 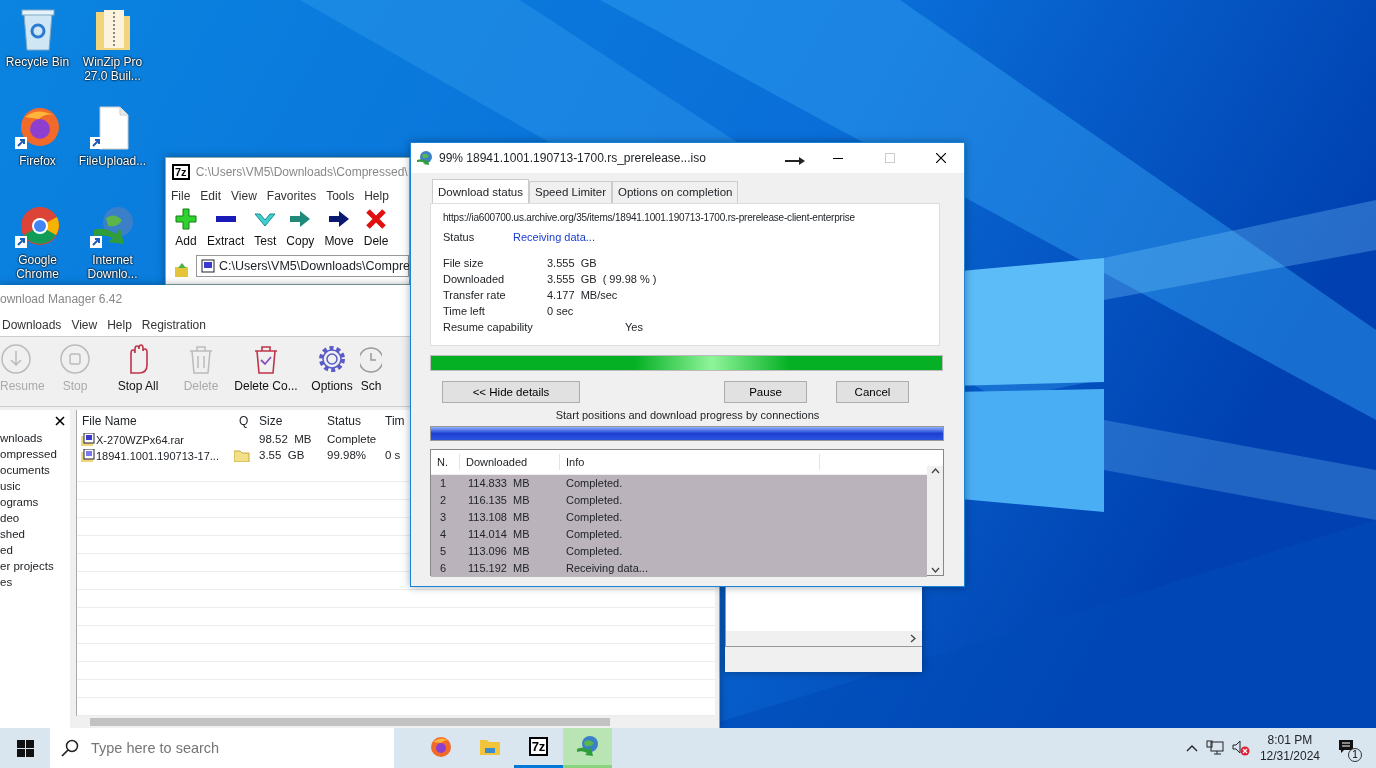 What do you see at coordinates (474, 279) in the screenshot?
I see `field-label: Downloaded` at bounding box center [474, 279].